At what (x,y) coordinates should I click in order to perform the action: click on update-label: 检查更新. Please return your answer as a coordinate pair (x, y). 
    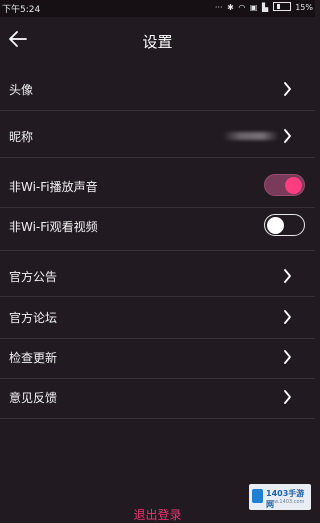
    Looking at the image, I should click on (33, 358).